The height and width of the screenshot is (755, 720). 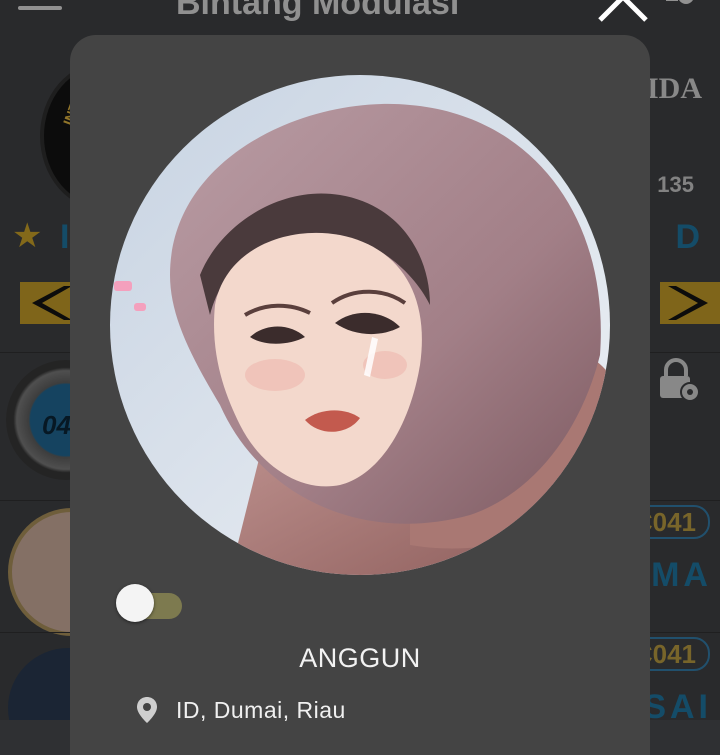 What do you see at coordinates (135, 603) in the screenshot?
I see `toggle-knob` at bounding box center [135, 603].